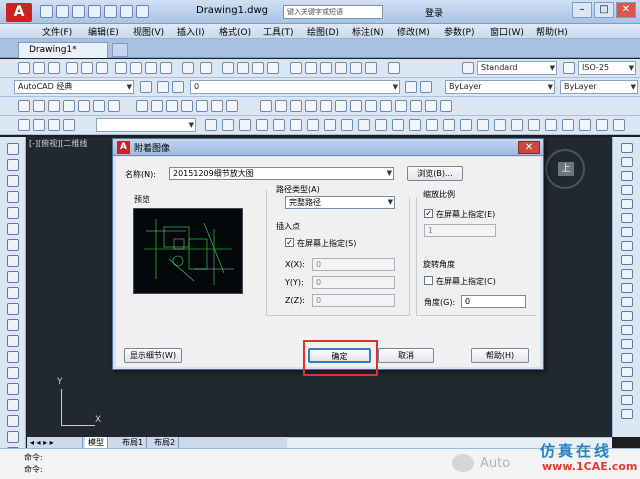  I want to click on region-icon, so click(13, 405).